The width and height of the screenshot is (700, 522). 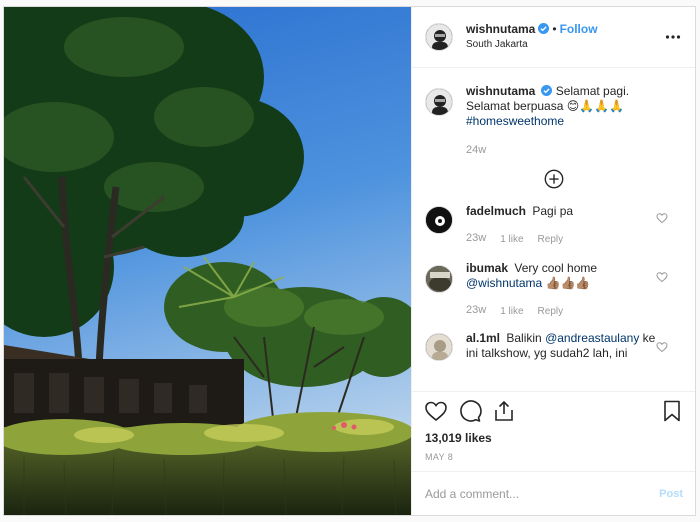 What do you see at coordinates (592, 338) in the screenshot?
I see `comment-mention: @andreastaulany` at bounding box center [592, 338].